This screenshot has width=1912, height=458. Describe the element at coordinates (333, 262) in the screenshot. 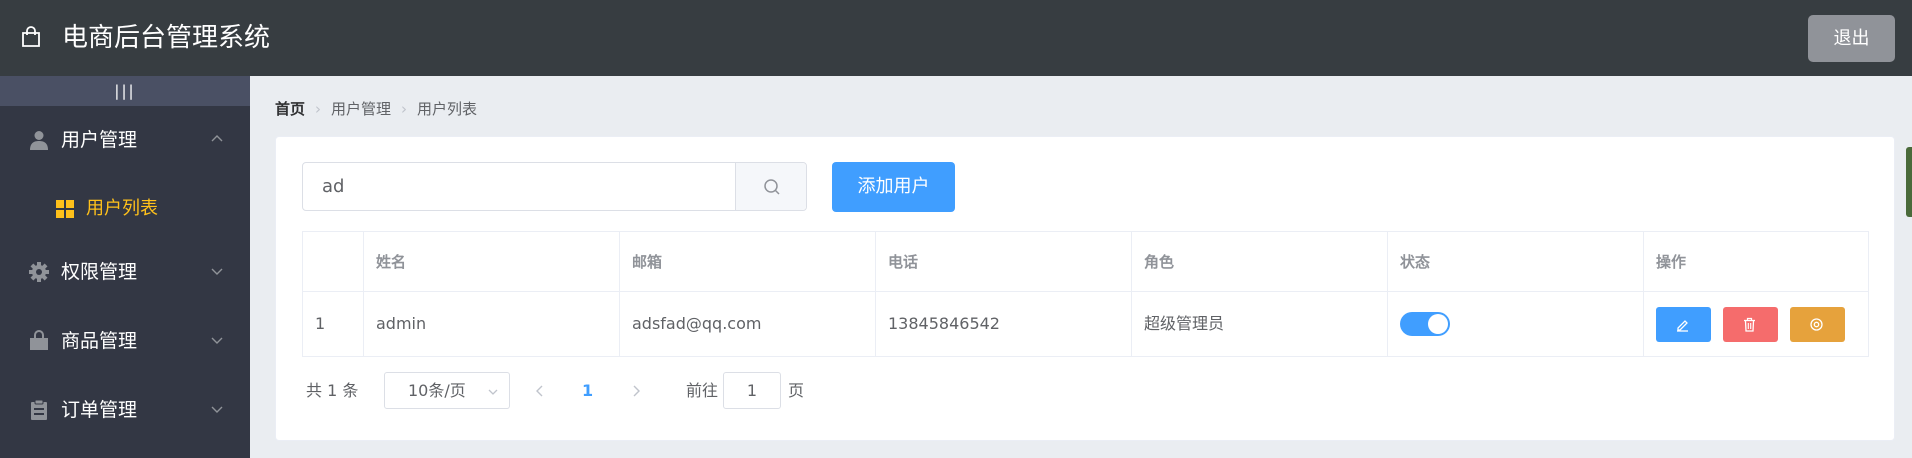

I see `table-header-index` at that location.